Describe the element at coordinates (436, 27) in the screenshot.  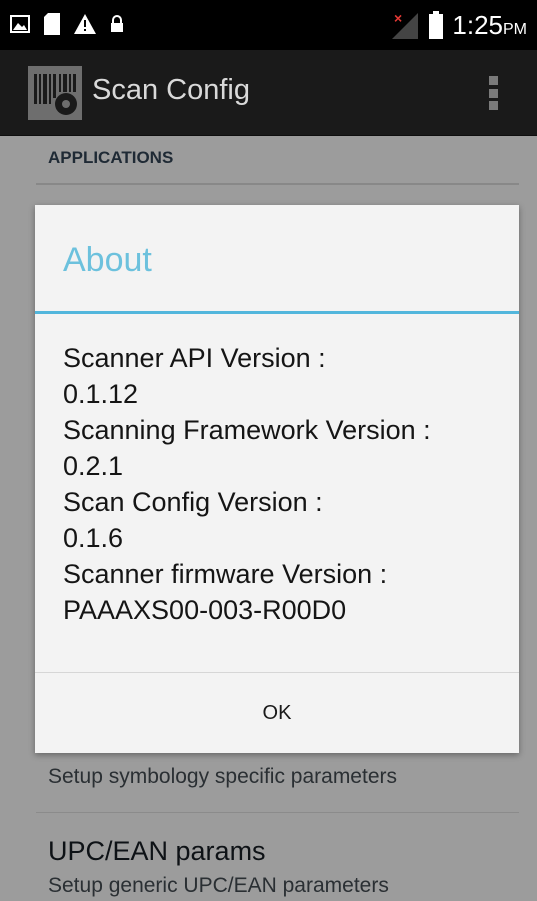
I see `battery-icon` at that location.